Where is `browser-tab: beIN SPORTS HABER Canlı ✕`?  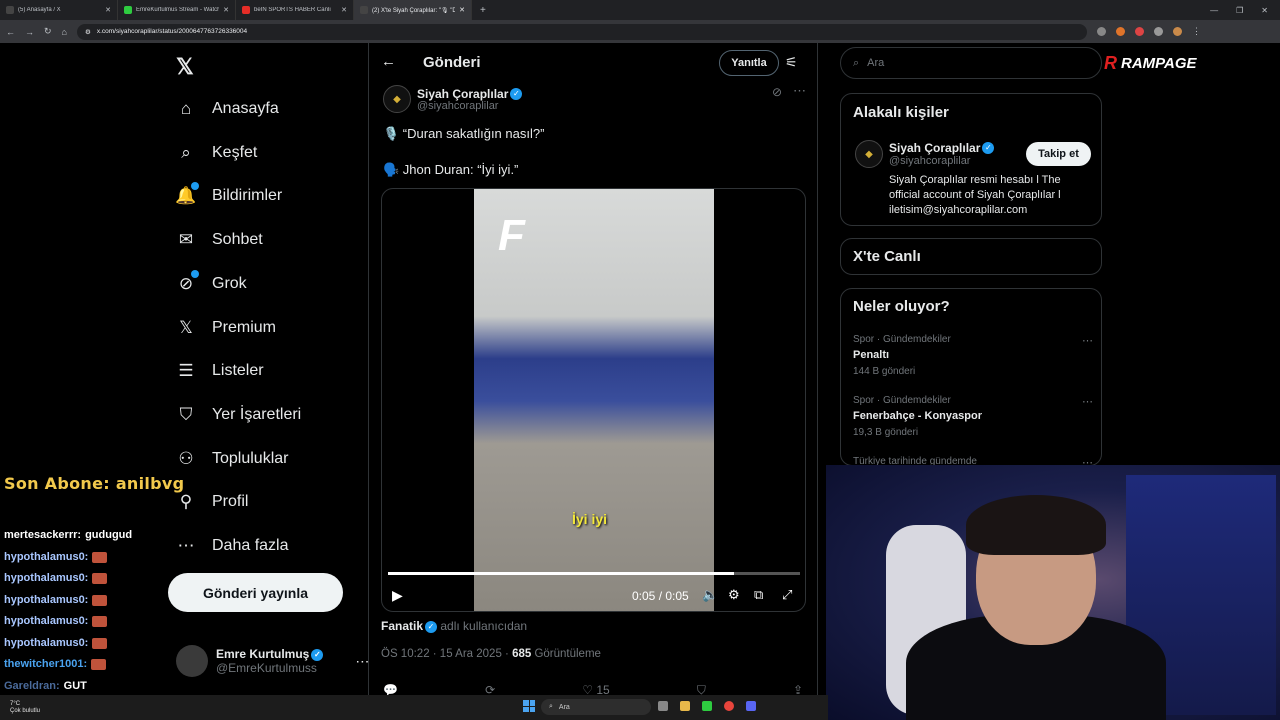 browser-tab: beIN SPORTS HABER Canlı ✕ is located at coordinates (295, 10).